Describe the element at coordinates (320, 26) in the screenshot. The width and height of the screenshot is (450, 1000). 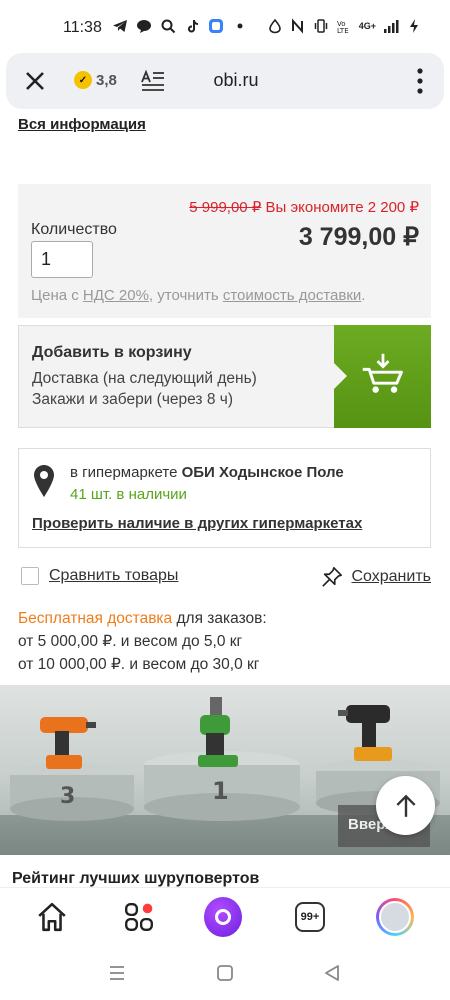
I see `vibrate-icon` at that location.